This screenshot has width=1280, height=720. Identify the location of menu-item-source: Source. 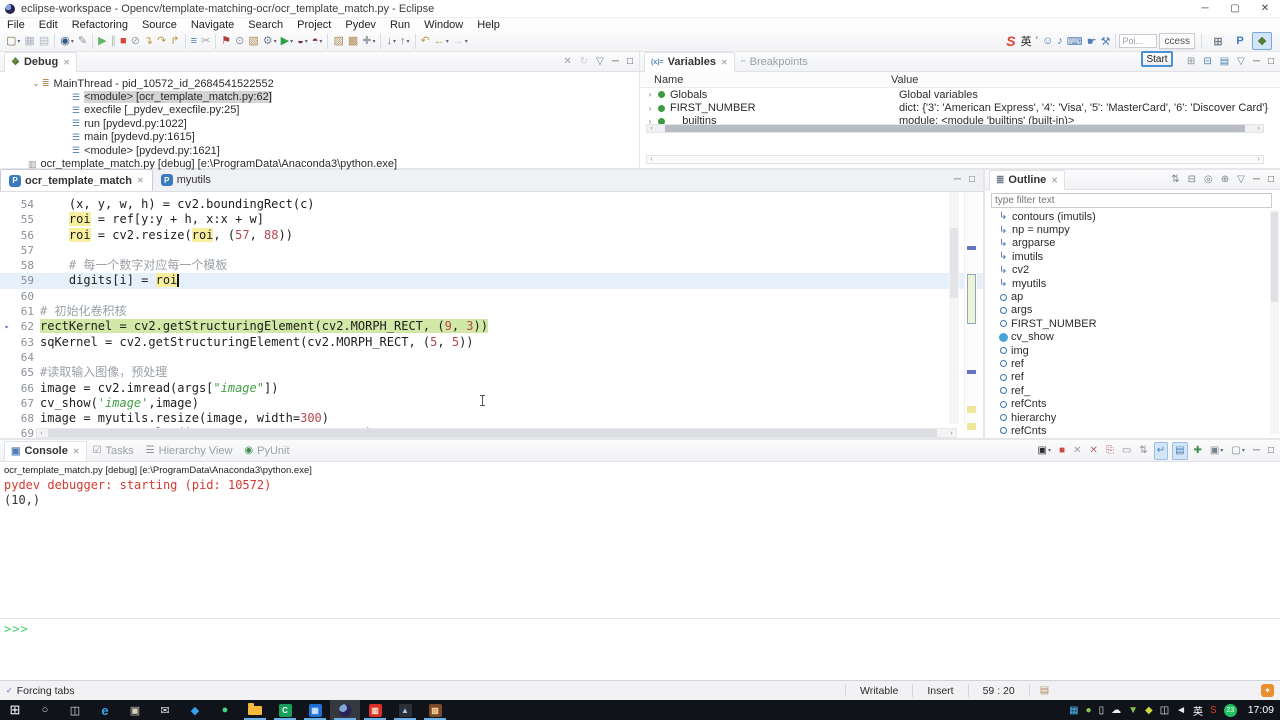
(159, 25).